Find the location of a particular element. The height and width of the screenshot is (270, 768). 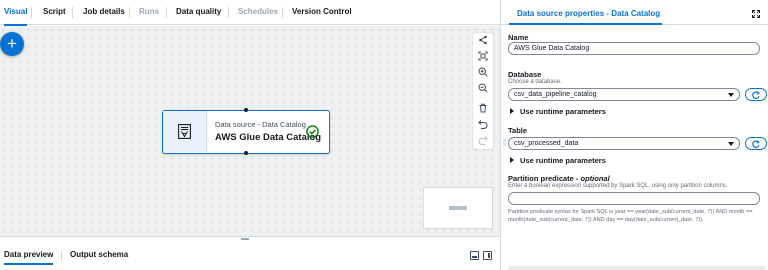

panel-bottom-icon is located at coordinates (474, 255).